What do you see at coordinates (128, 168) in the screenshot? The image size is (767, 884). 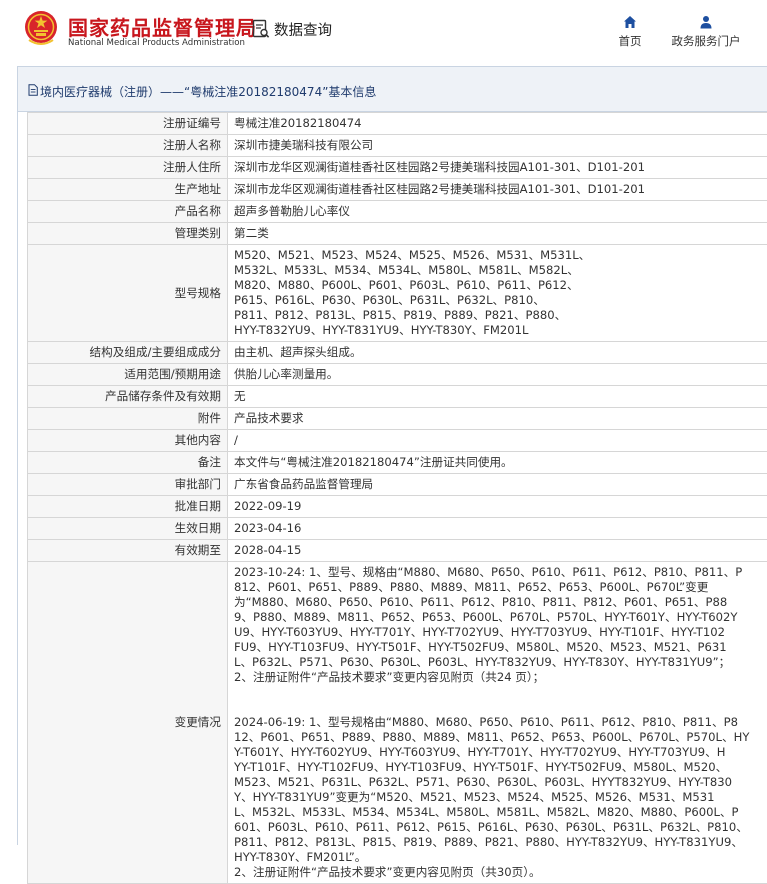 I see `row-label: 注册人住所` at bounding box center [128, 168].